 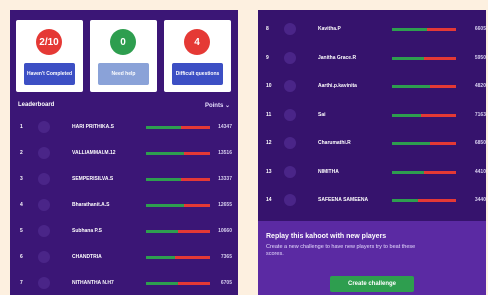 I want to click on player-score: 13516, so click(x=225, y=153).